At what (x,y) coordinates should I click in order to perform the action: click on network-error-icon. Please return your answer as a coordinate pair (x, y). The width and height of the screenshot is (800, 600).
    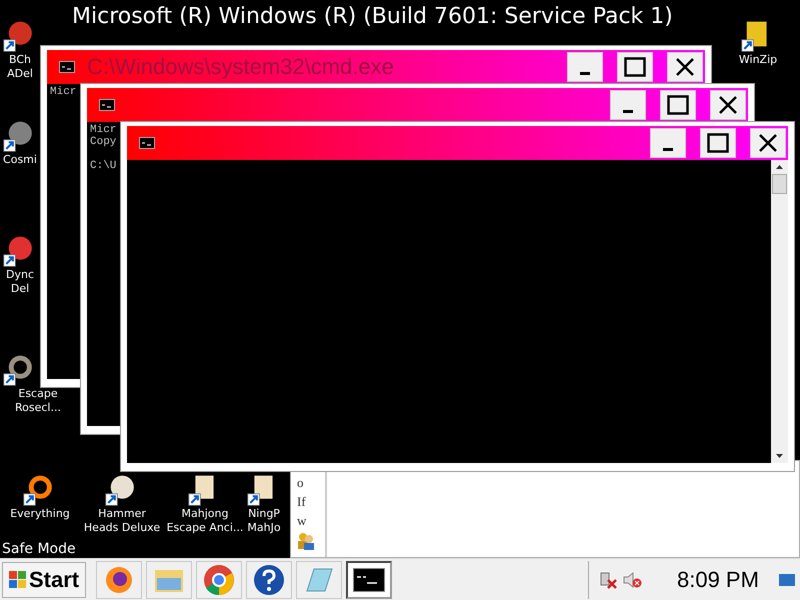
    Looking at the image, I should click on (608, 579).